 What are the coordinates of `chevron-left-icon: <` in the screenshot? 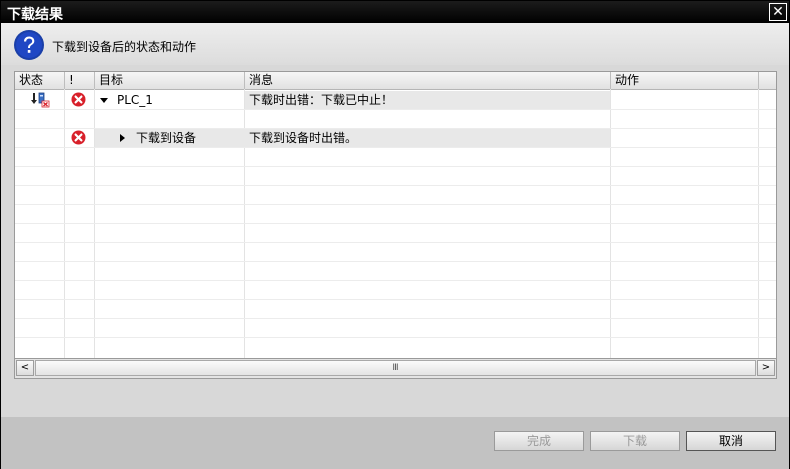 It's located at (25, 367).